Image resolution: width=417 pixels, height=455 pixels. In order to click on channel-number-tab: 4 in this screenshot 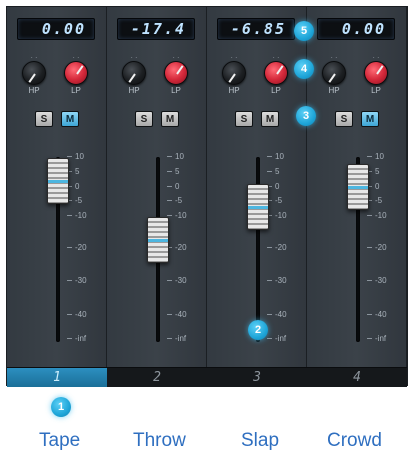, I will do `click(357, 377)`.